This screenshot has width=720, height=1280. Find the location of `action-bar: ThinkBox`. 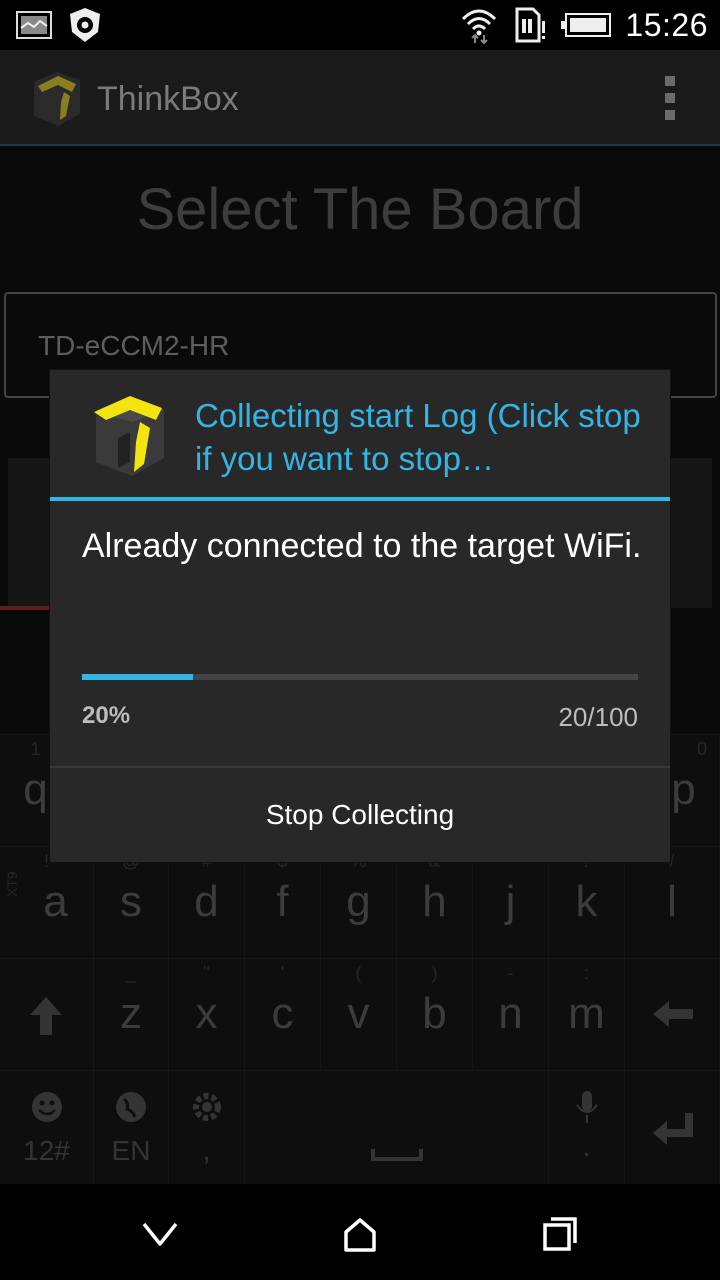

action-bar: ThinkBox is located at coordinates (360, 97).